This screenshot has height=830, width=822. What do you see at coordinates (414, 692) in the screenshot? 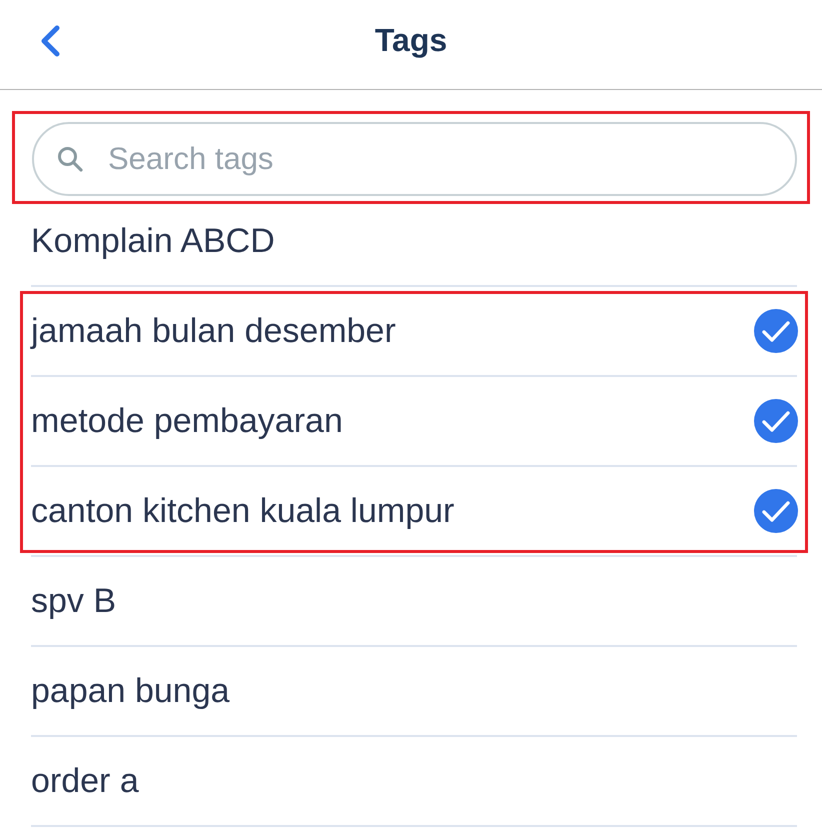
I see `tag-item: papan bunga` at bounding box center [414, 692].